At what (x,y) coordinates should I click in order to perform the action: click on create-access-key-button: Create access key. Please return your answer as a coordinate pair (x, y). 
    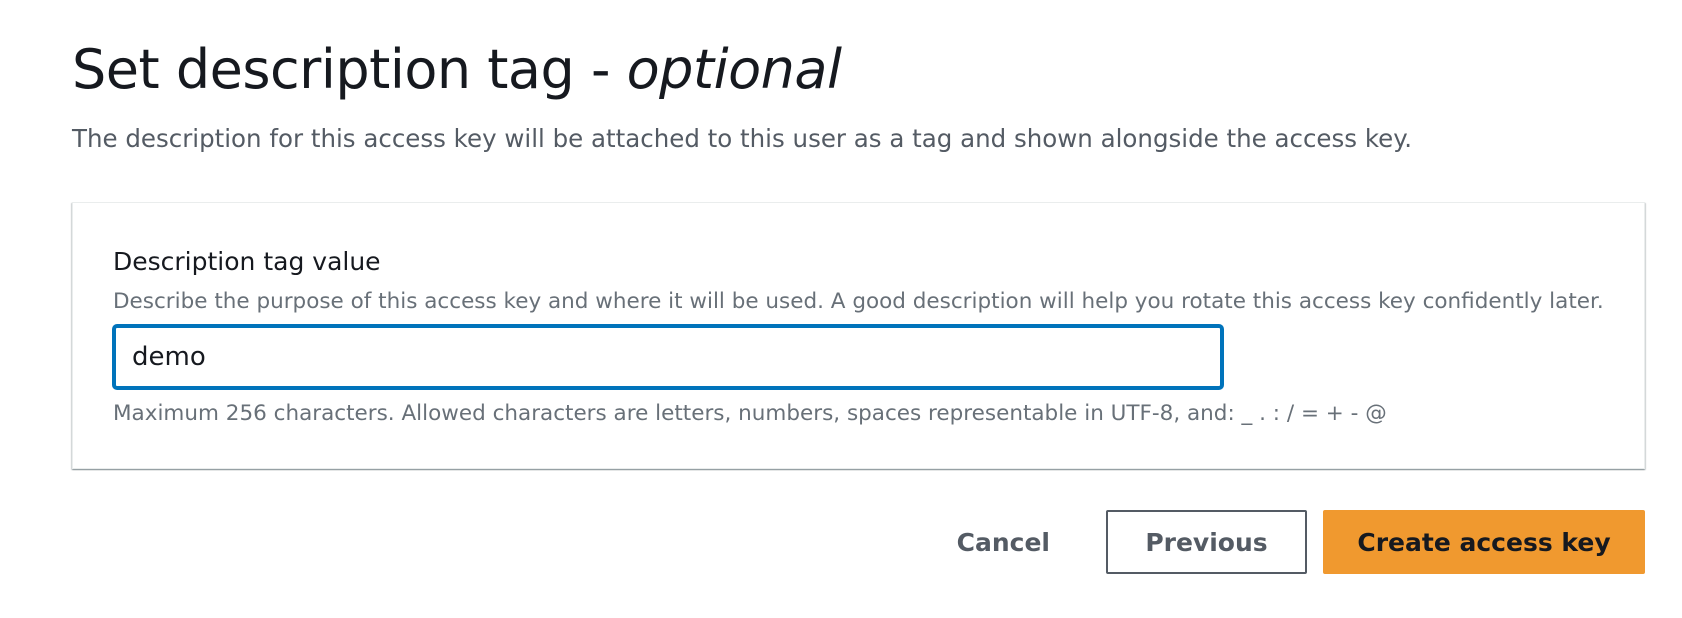
    Looking at the image, I should click on (1484, 542).